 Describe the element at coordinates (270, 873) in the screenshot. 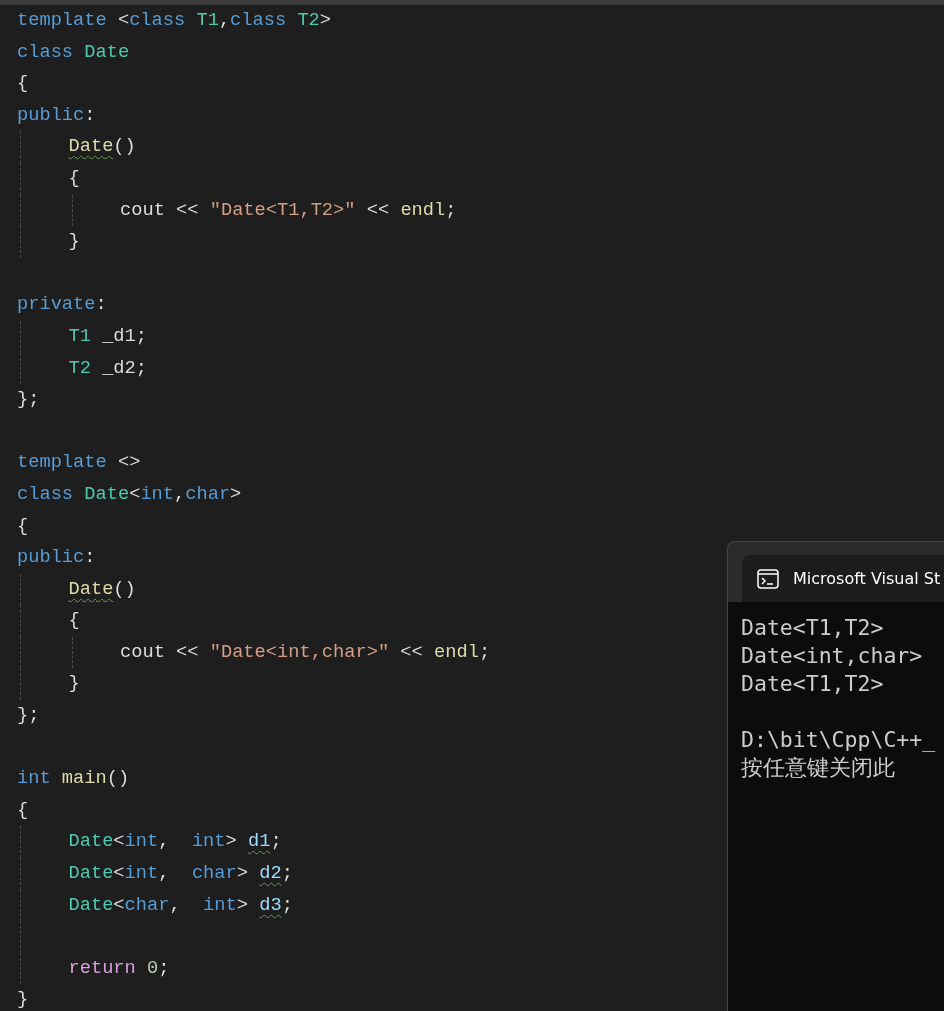

I see `code-token: d2` at that location.